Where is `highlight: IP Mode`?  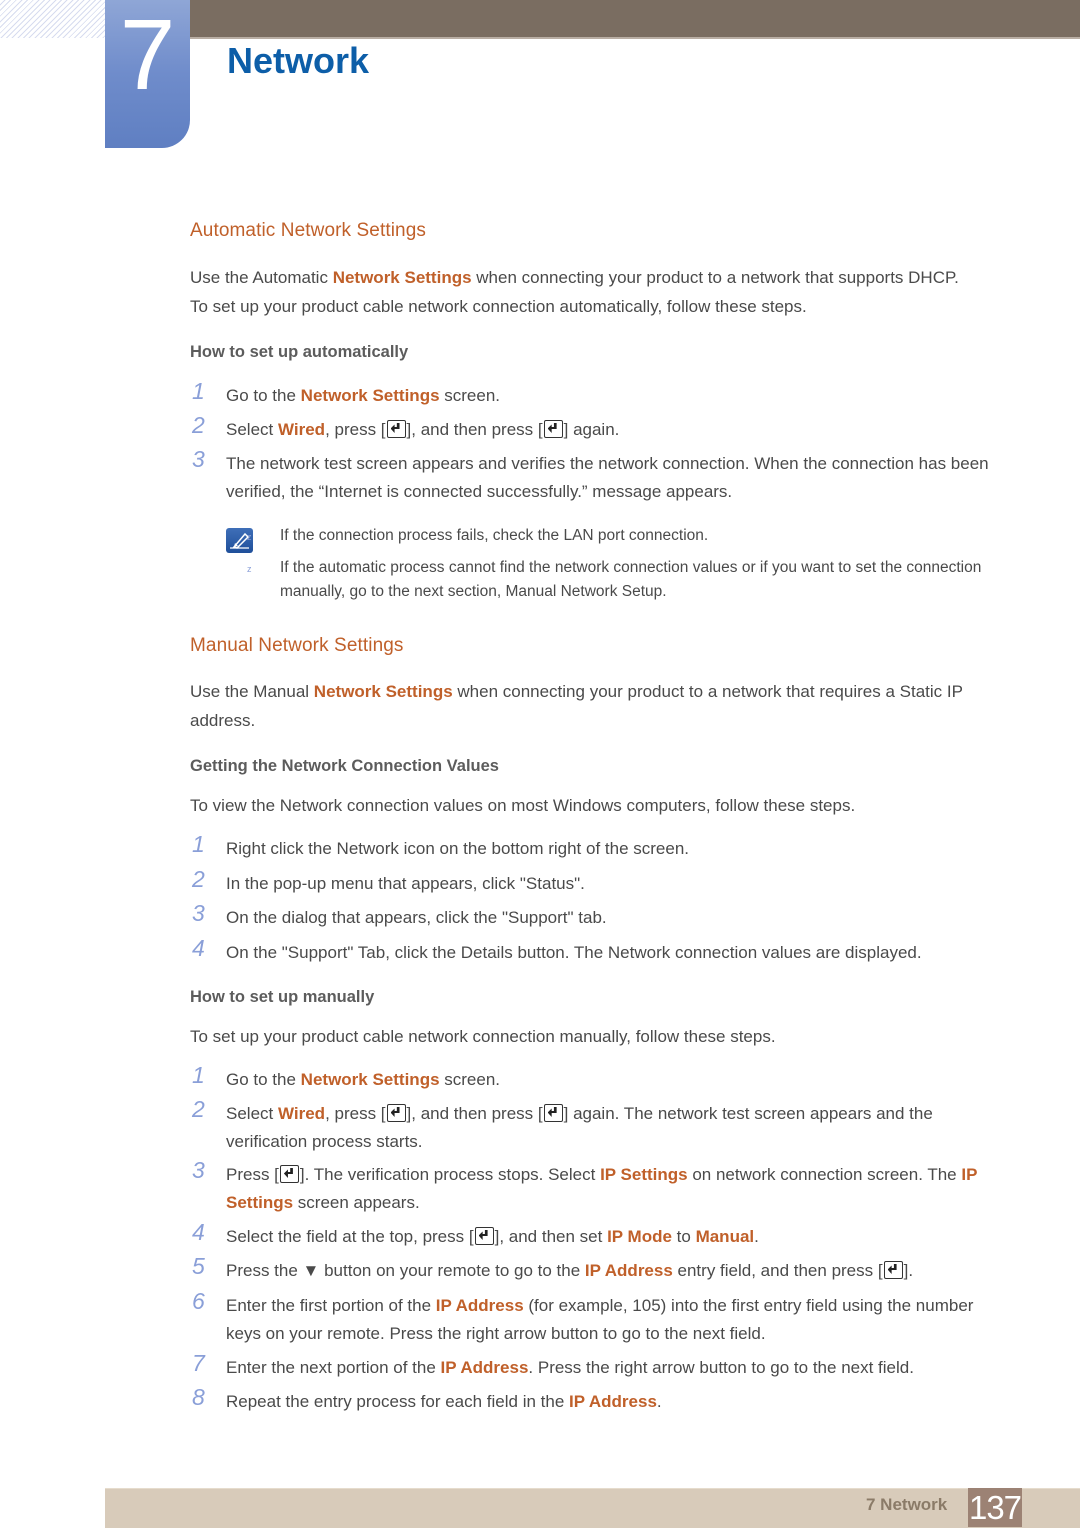
highlight: IP Mode is located at coordinates (639, 1236).